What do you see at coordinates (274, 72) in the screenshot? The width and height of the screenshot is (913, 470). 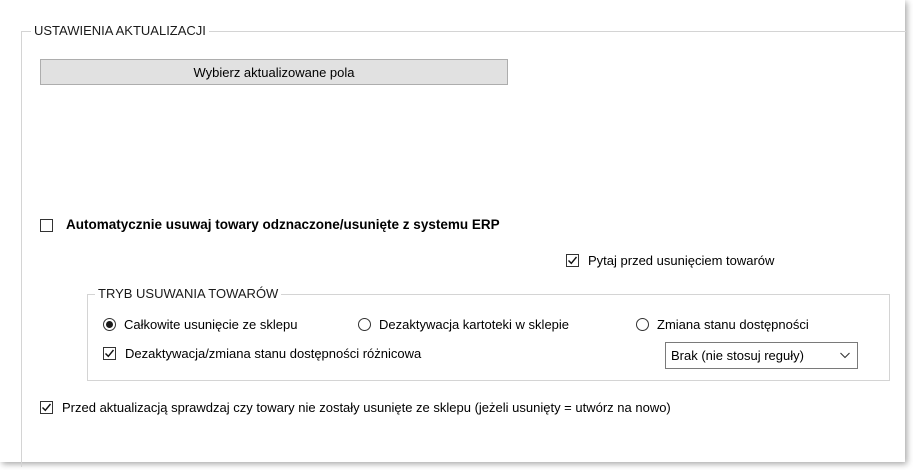 I see `select-fields-button: Wybierz aktualizowane pola` at bounding box center [274, 72].